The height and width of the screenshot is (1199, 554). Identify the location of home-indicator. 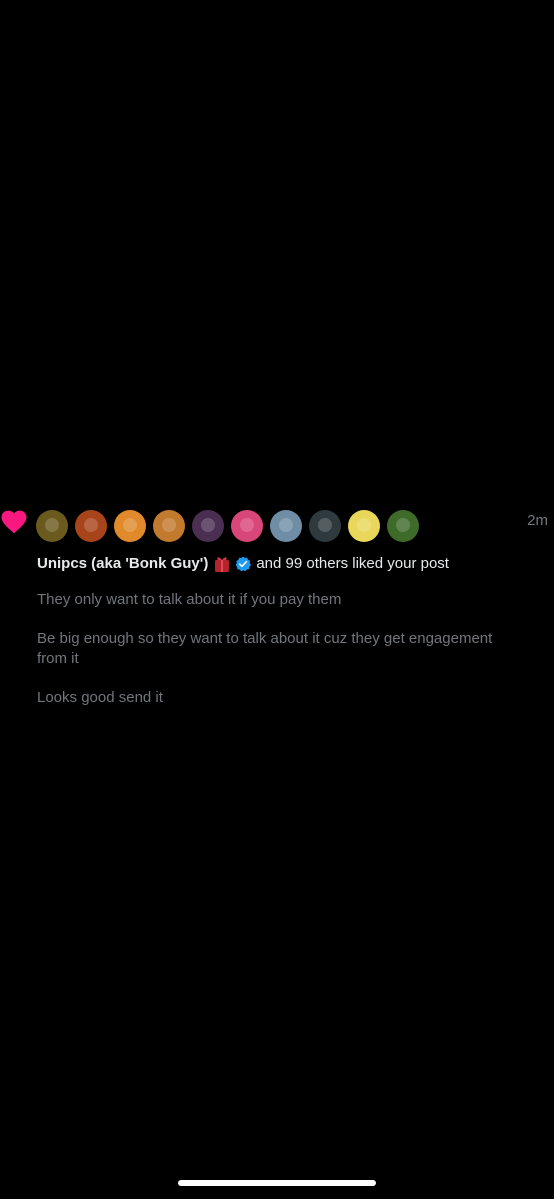
(277, 1183).